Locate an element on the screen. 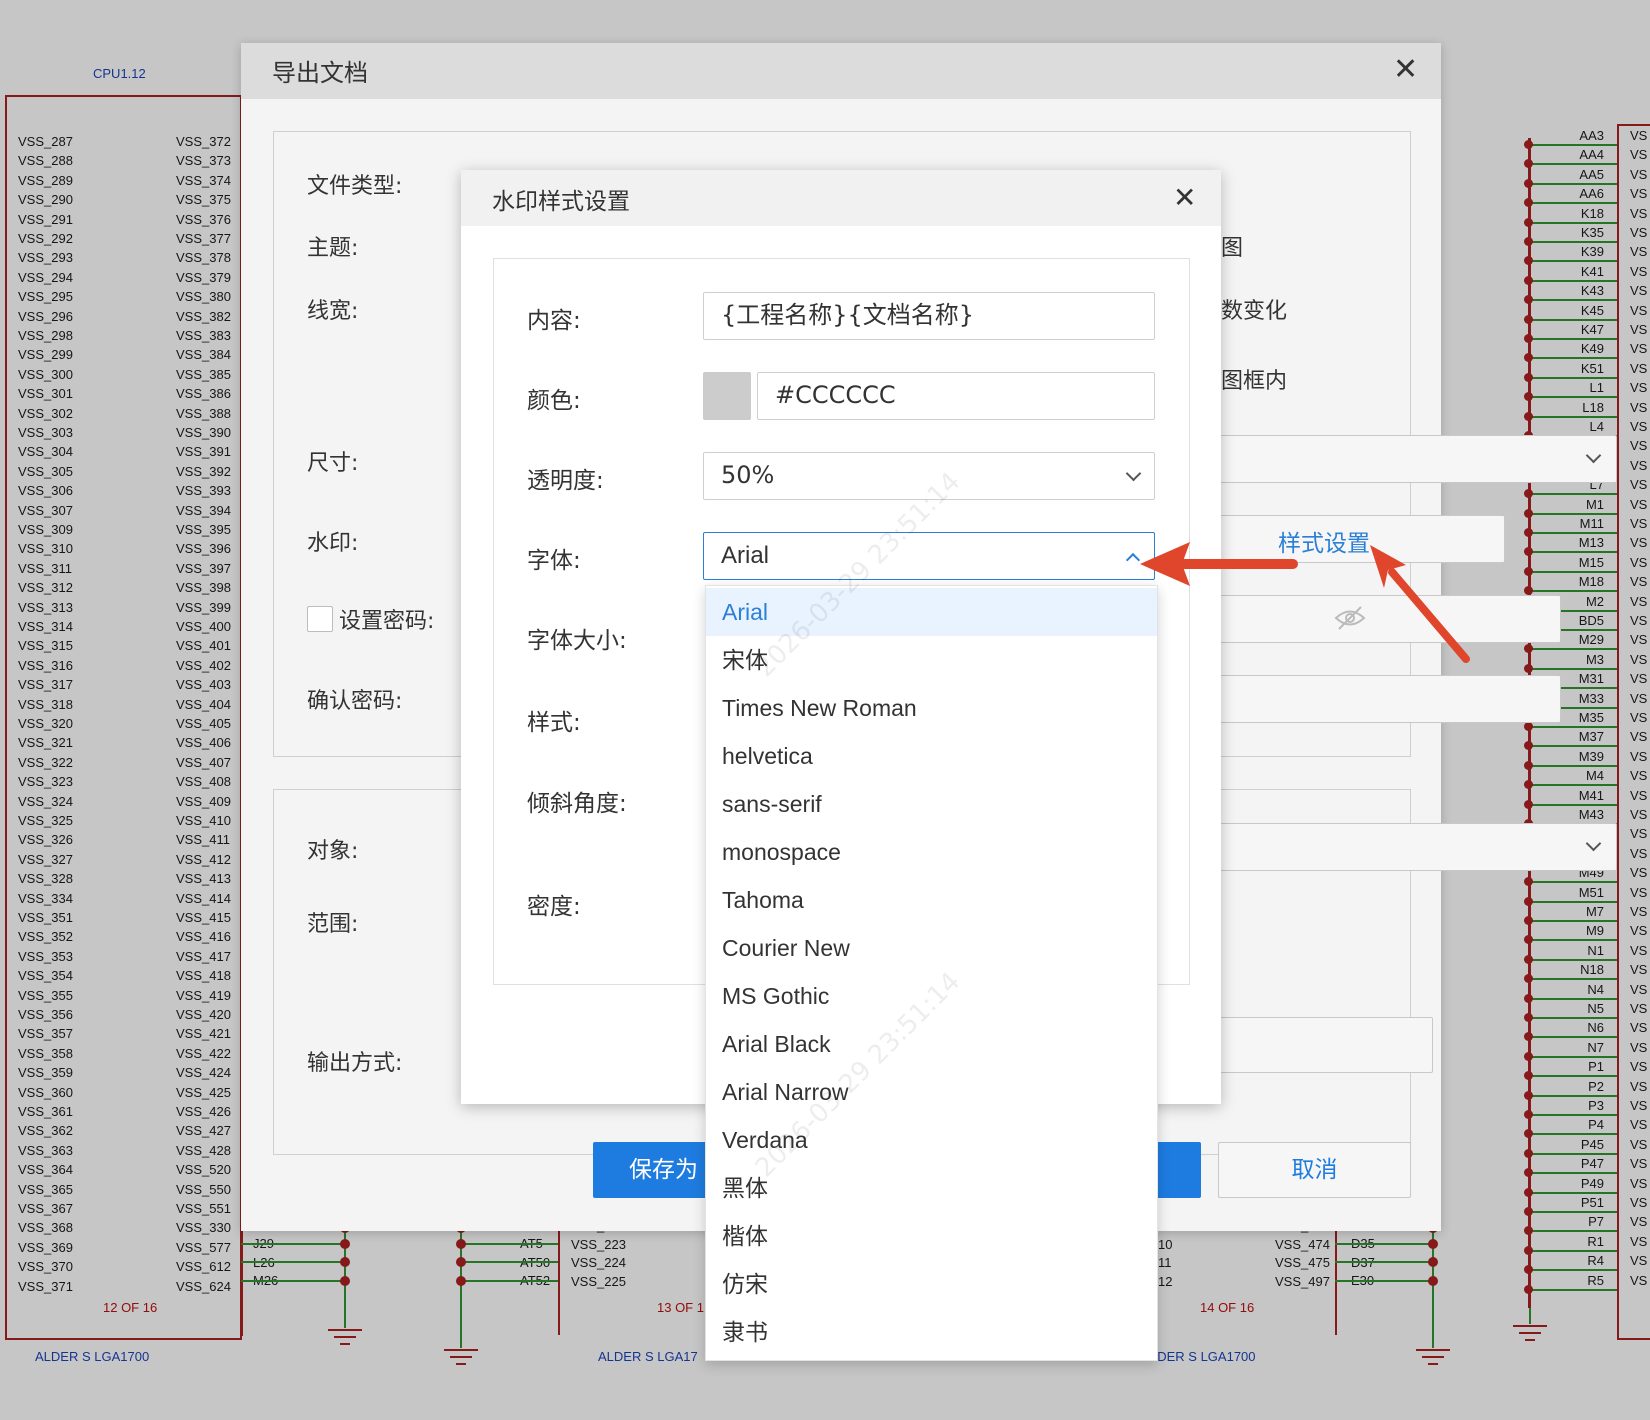  annotation-arrows is located at coordinates (1305, 602).